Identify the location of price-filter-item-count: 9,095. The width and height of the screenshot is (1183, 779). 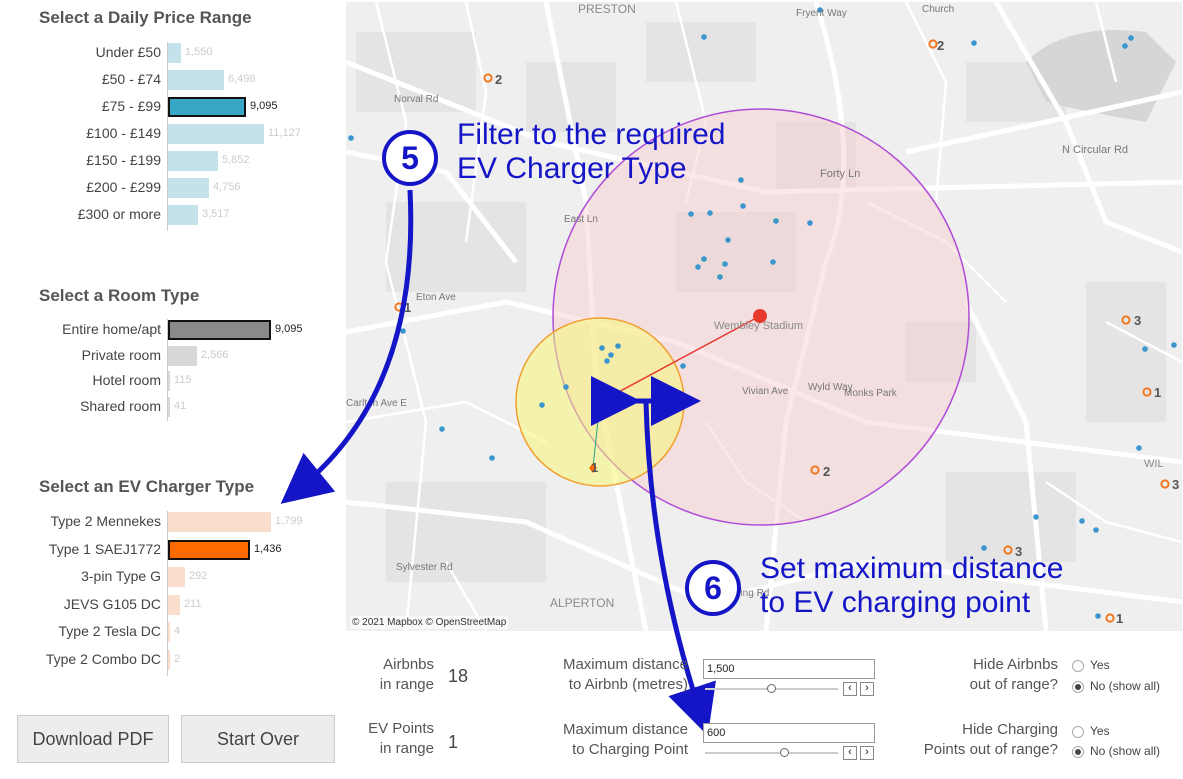
(264, 106).